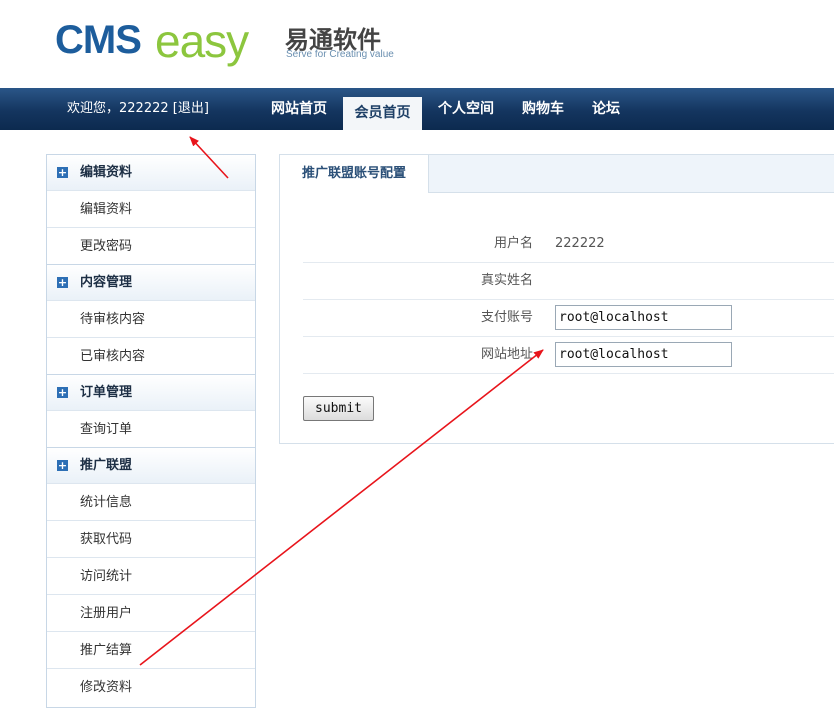  Describe the element at coordinates (151, 538) in the screenshot. I see `sidebar-item-get-code: 获取代码` at that location.